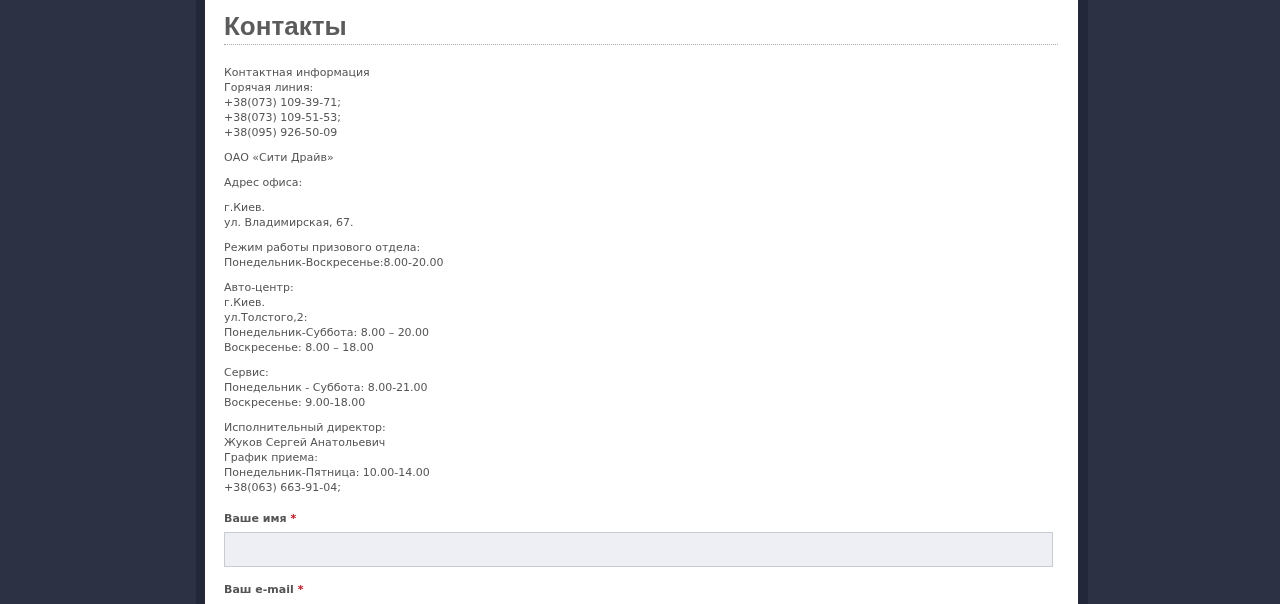  What do you see at coordinates (322, 247) in the screenshot?
I see `contact-text: Режим работы призового отдела:` at bounding box center [322, 247].